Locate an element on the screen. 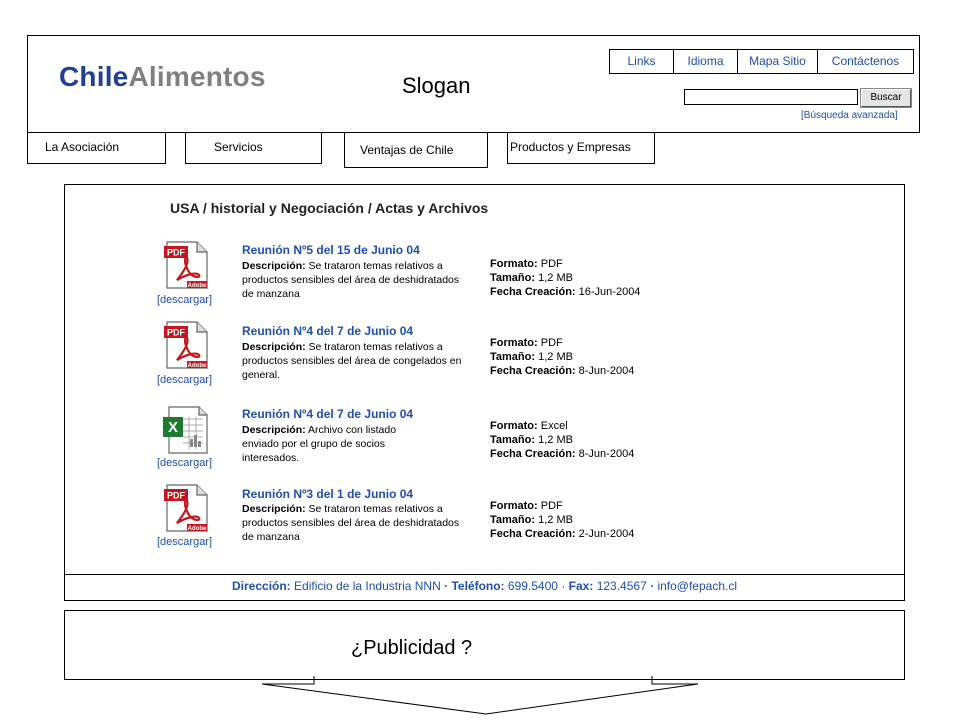 This screenshot has width=960, height=720. footer-divider is located at coordinates (484, 574).